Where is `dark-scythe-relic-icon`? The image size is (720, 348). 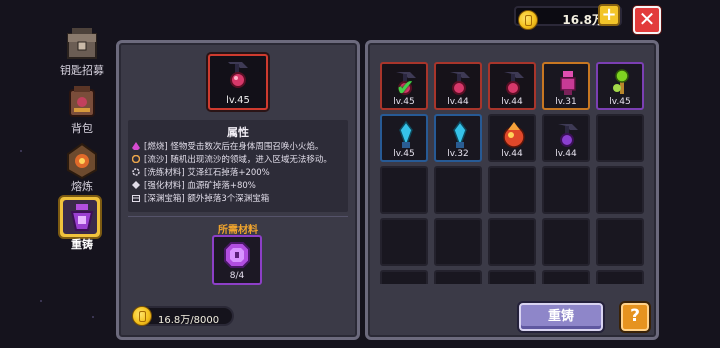
dark-scythe-relic-icon is located at coordinates (238, 75).